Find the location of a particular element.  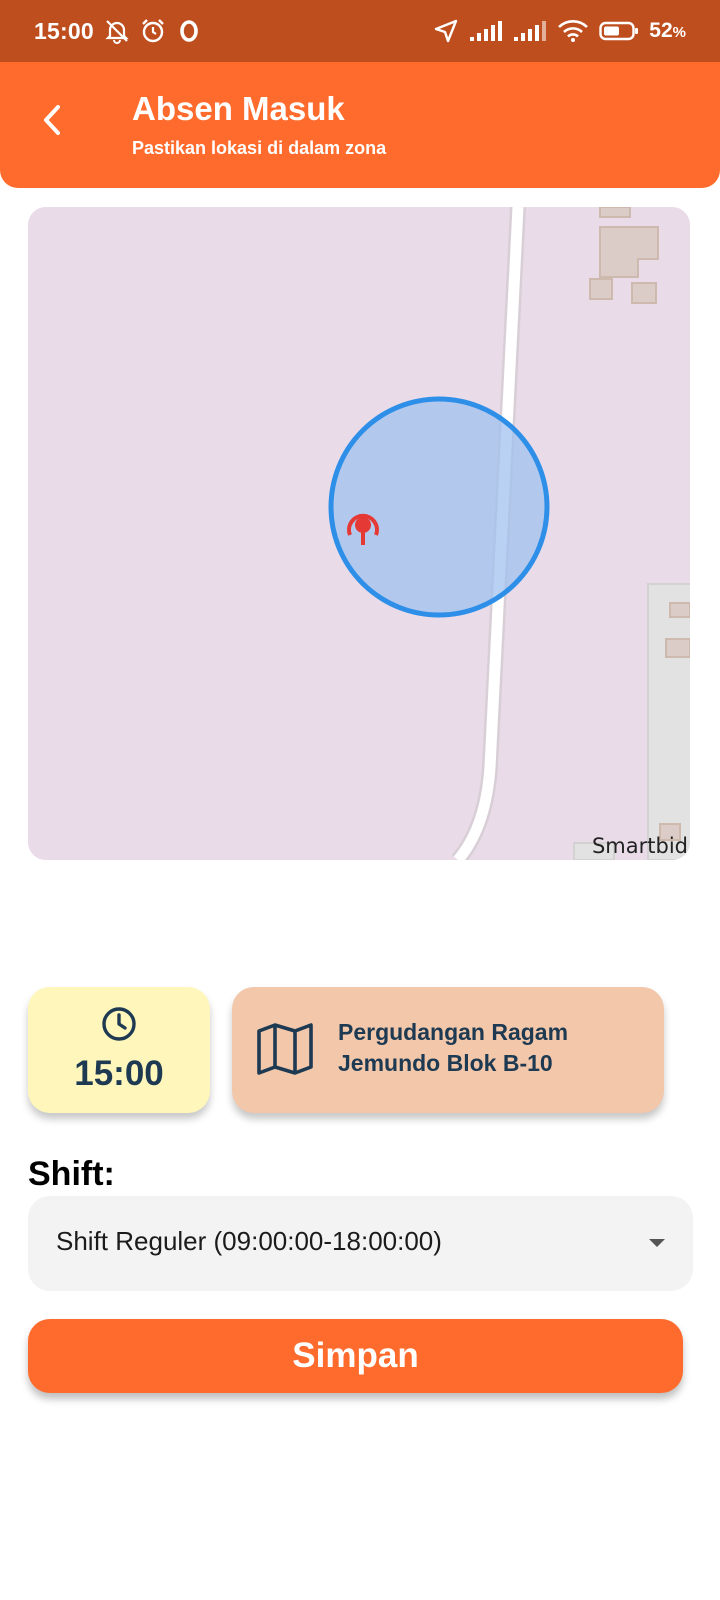

attendance-zone-circle is located at coordinates (439, 507).